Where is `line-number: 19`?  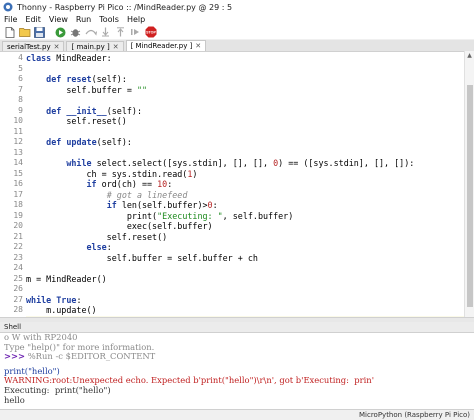 line-number: 19 is located at coordinates (18, 215).